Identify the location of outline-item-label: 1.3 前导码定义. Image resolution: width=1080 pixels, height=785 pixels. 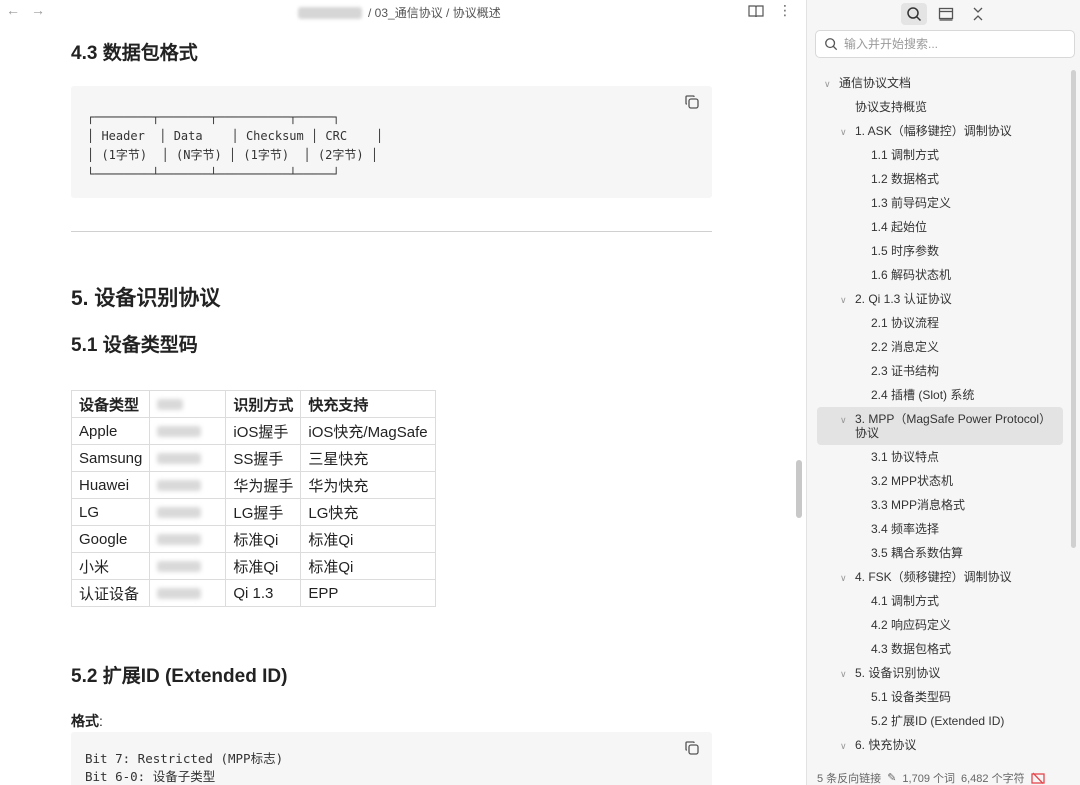
(911, 203).